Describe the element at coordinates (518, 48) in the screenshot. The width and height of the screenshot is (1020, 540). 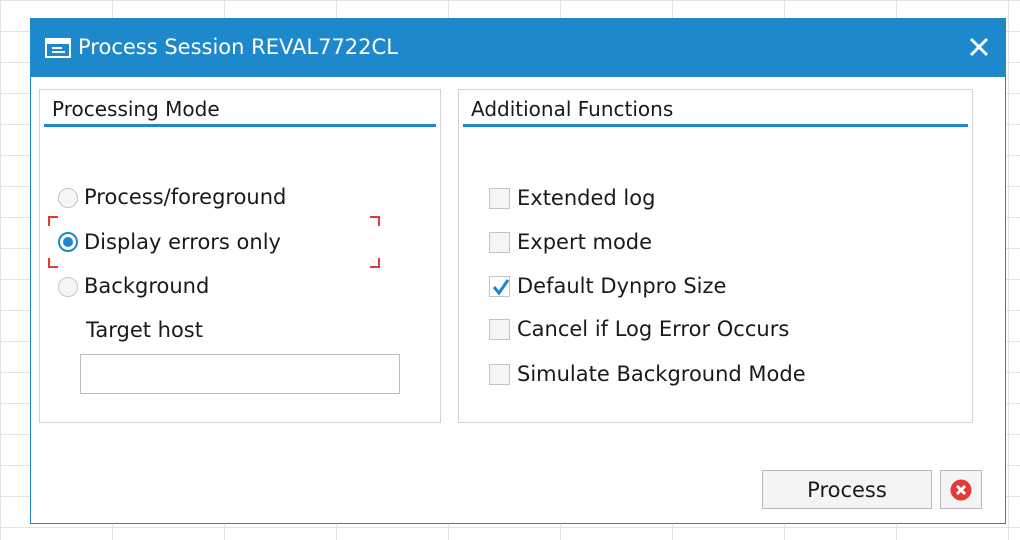
I see `title-bar: Process Session REVAL7722CL` at that location.